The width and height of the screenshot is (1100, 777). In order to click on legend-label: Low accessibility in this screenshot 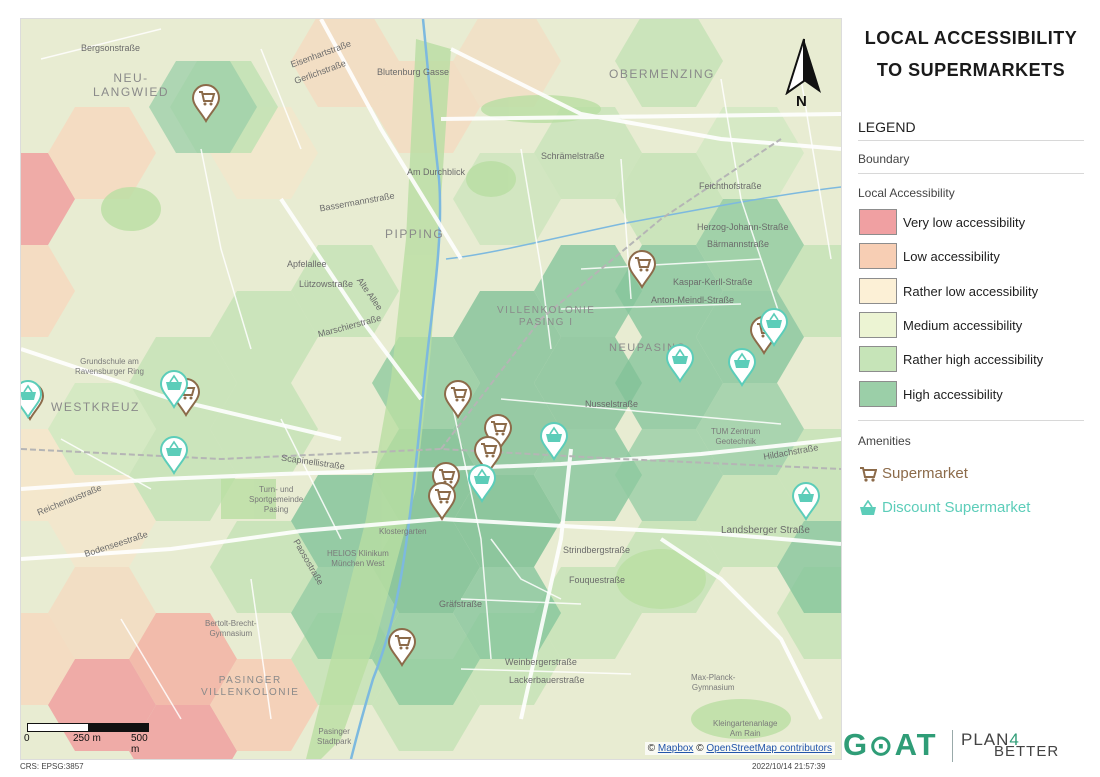, I will do `click(951, 257)`.